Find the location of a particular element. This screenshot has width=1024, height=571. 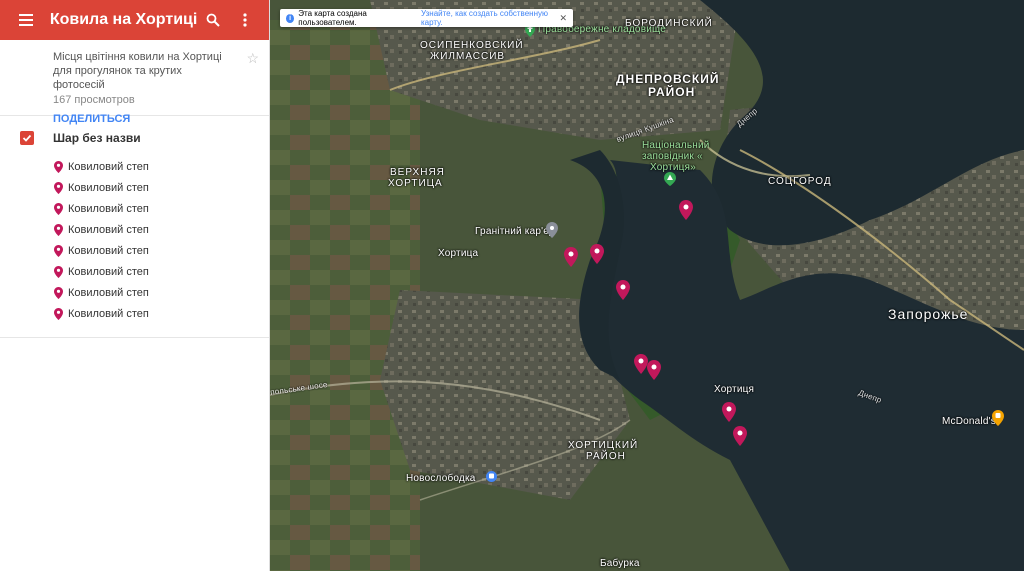

map-title: Ковила на Хортиці is located at coordinates (123, 19).